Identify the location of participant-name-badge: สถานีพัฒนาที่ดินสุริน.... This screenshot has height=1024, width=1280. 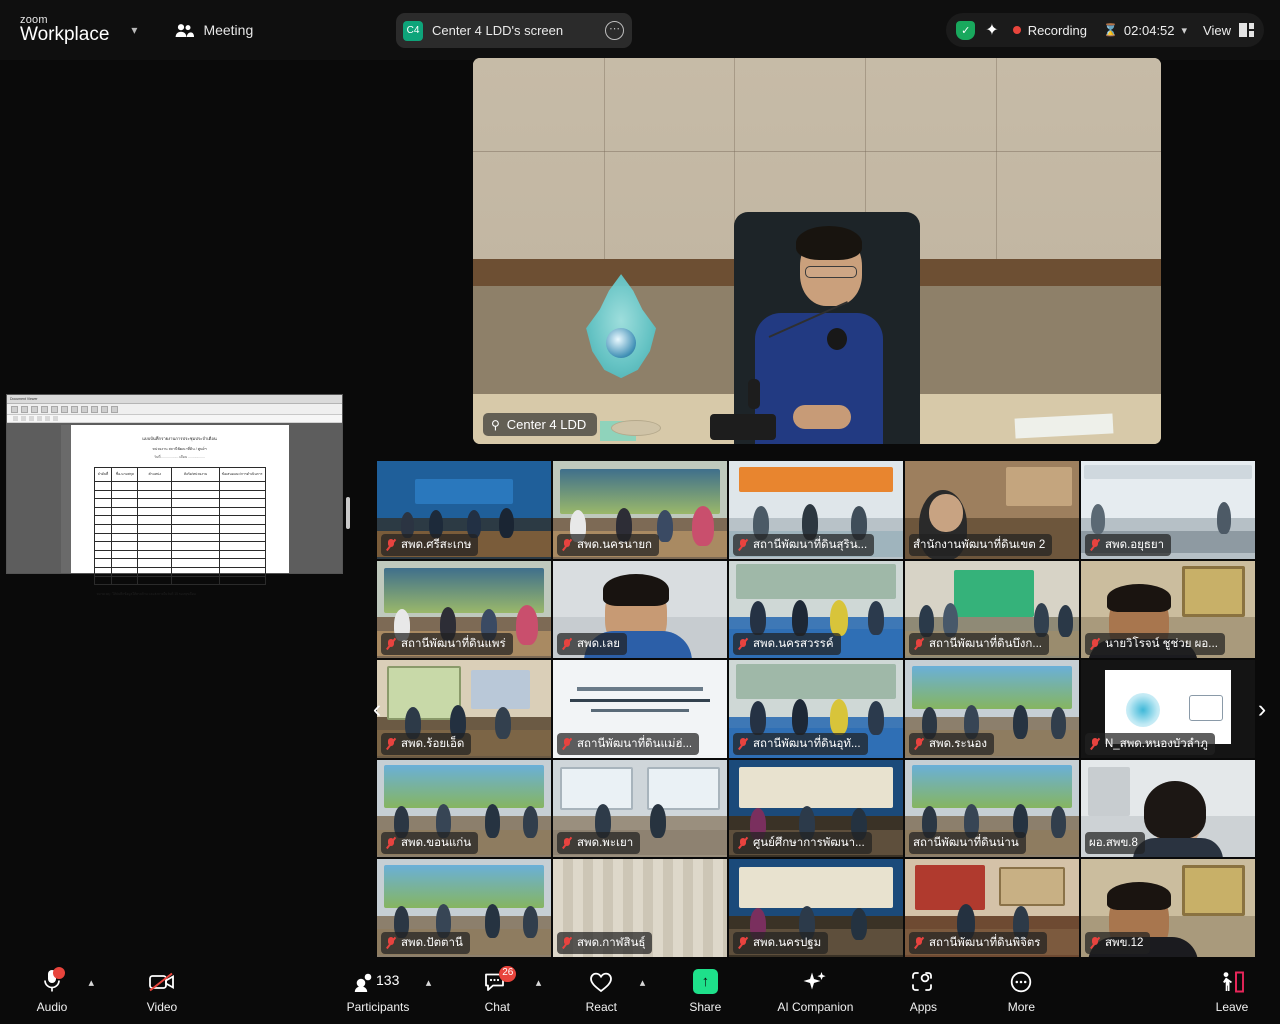
(804, 544).